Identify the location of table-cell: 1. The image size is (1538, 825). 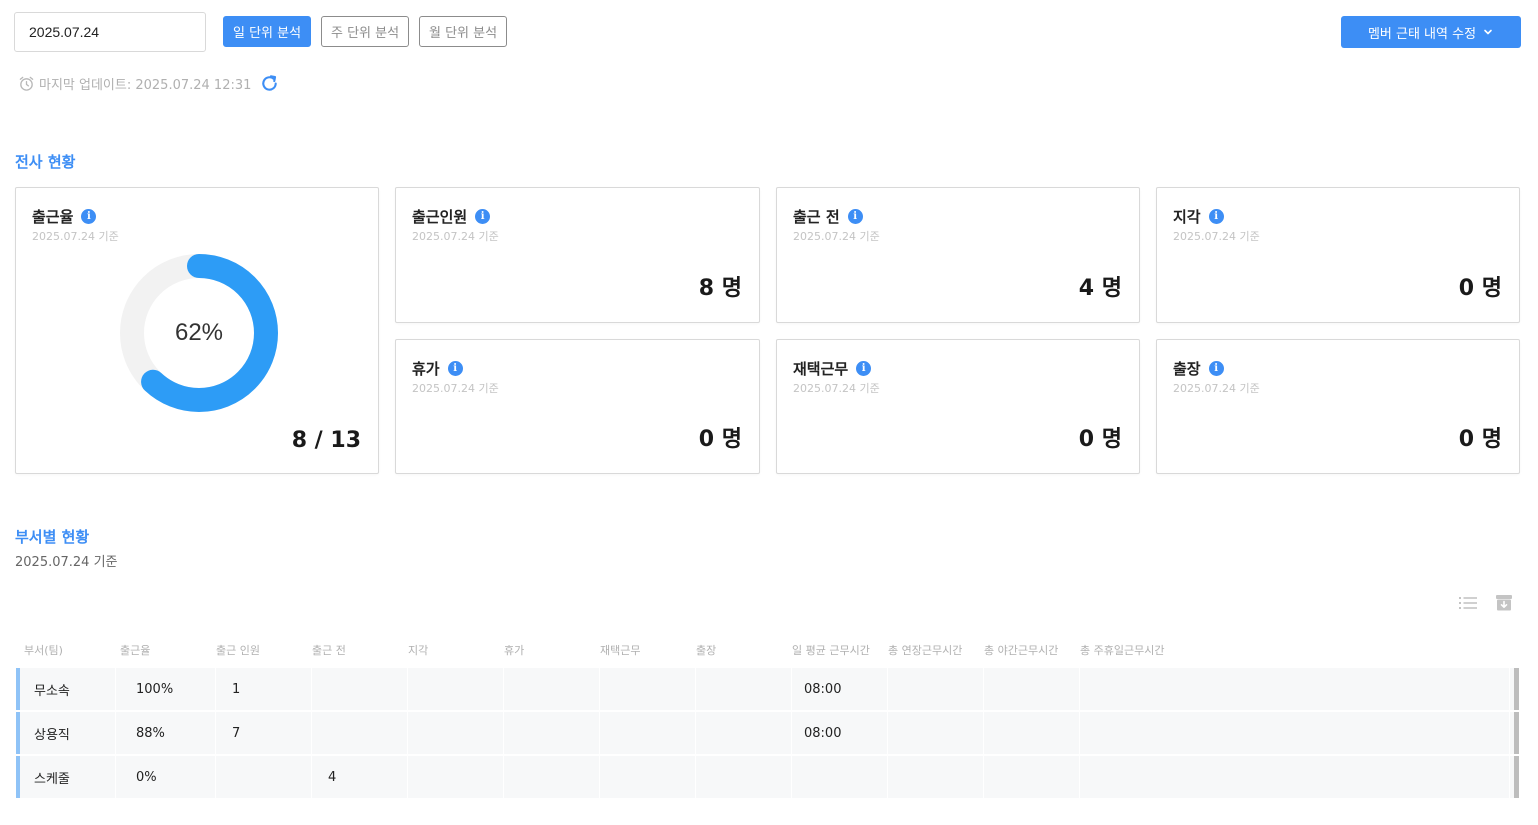
(264, 689).